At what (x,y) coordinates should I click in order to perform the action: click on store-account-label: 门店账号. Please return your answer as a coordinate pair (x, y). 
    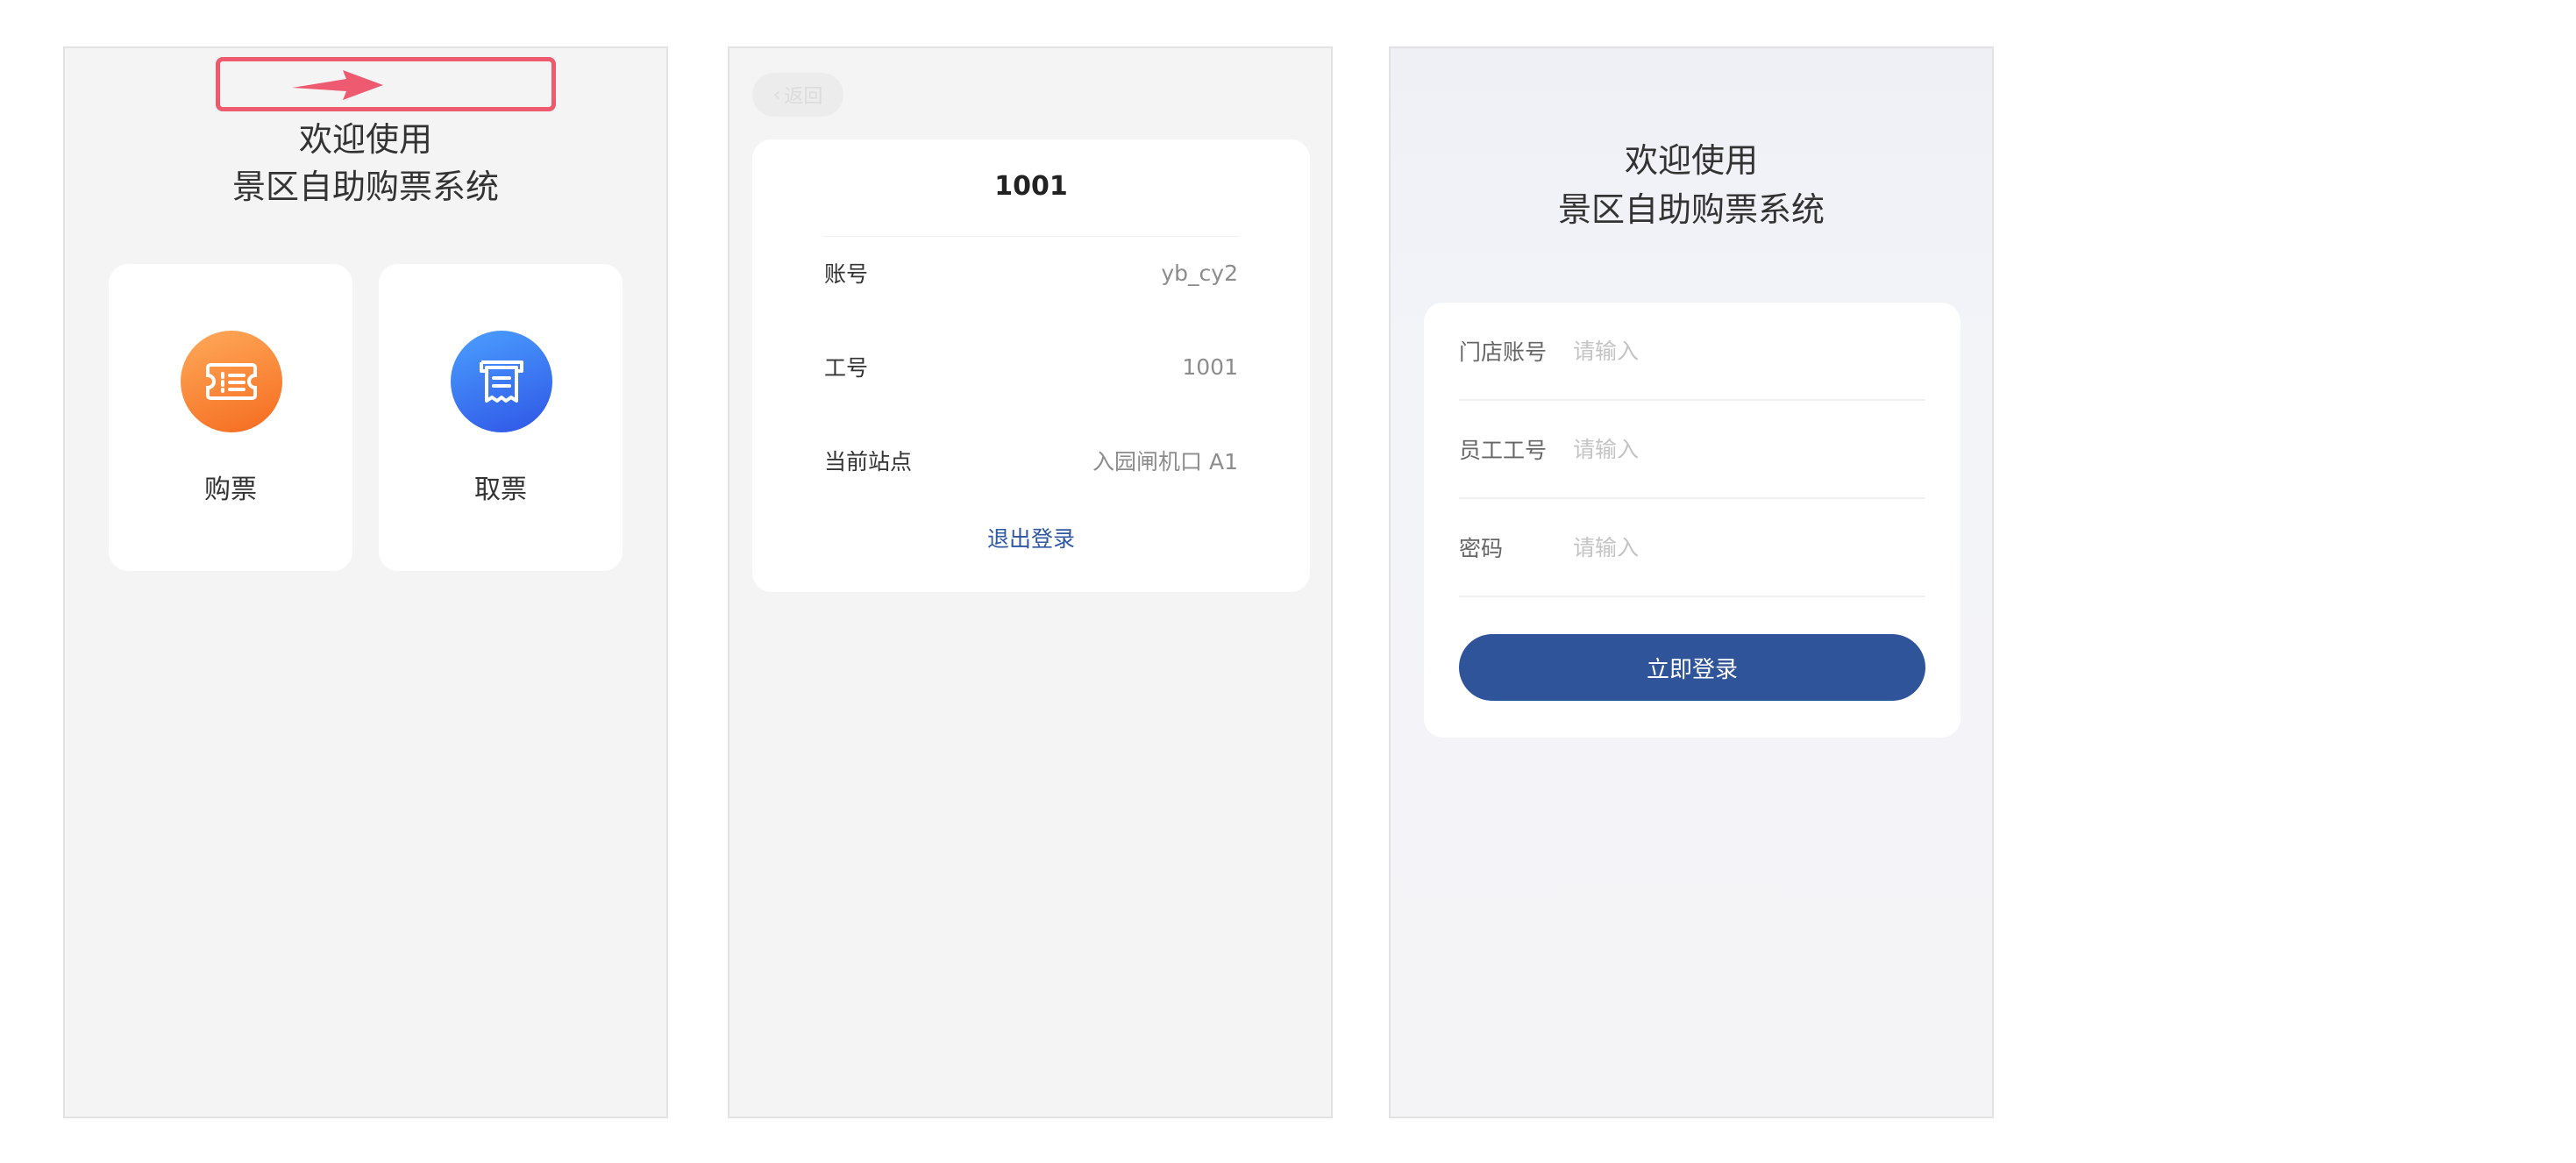
    Looking at the image, I should click on (1503, 352).